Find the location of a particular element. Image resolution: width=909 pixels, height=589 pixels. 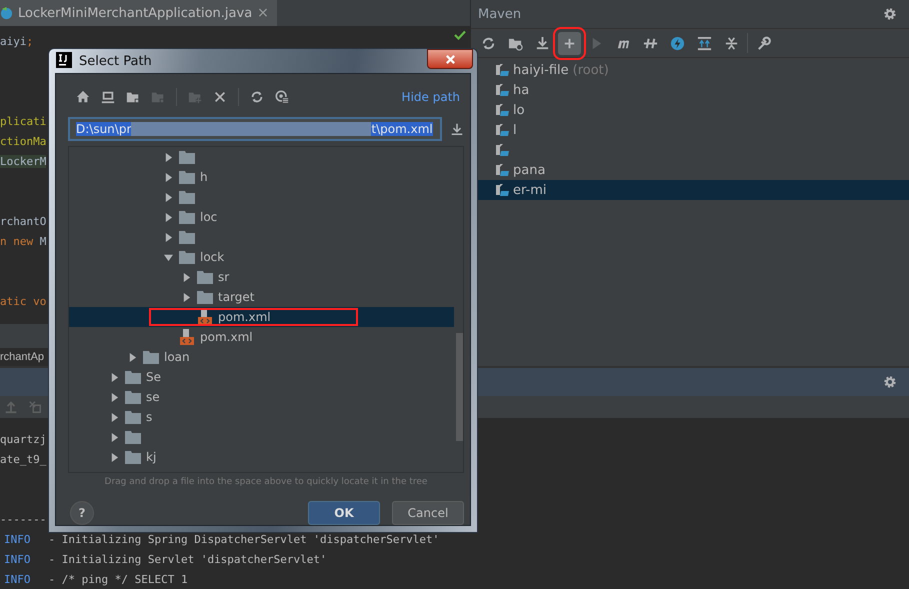

close-icon is located at coordinates (450, 59).